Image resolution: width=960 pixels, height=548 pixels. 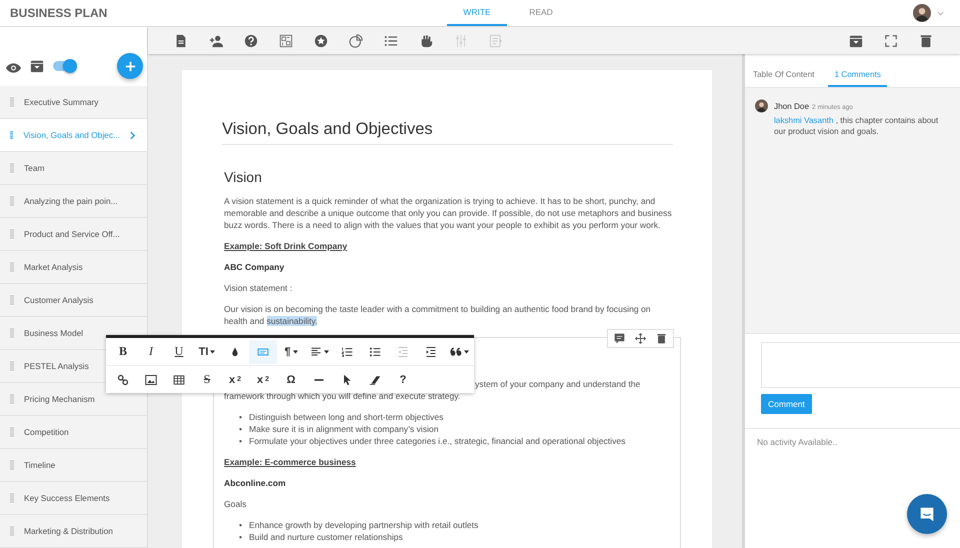 I want to click on bullet-item: Formulate your objectives under three categories i.e., strategic, financial and operational objectives, so click(x=437, y=441).